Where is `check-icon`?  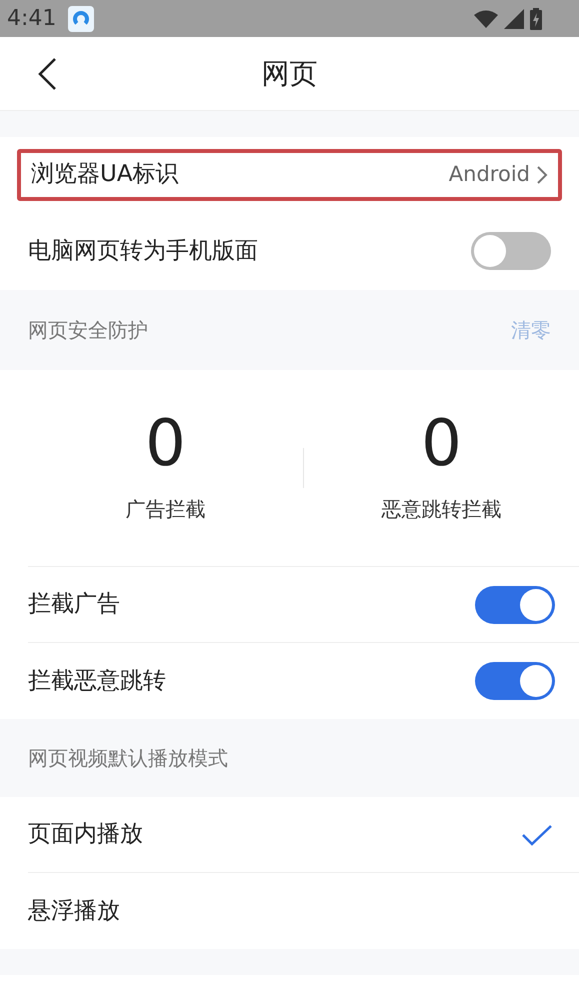 check-icon is located at coordinates (537, 834).